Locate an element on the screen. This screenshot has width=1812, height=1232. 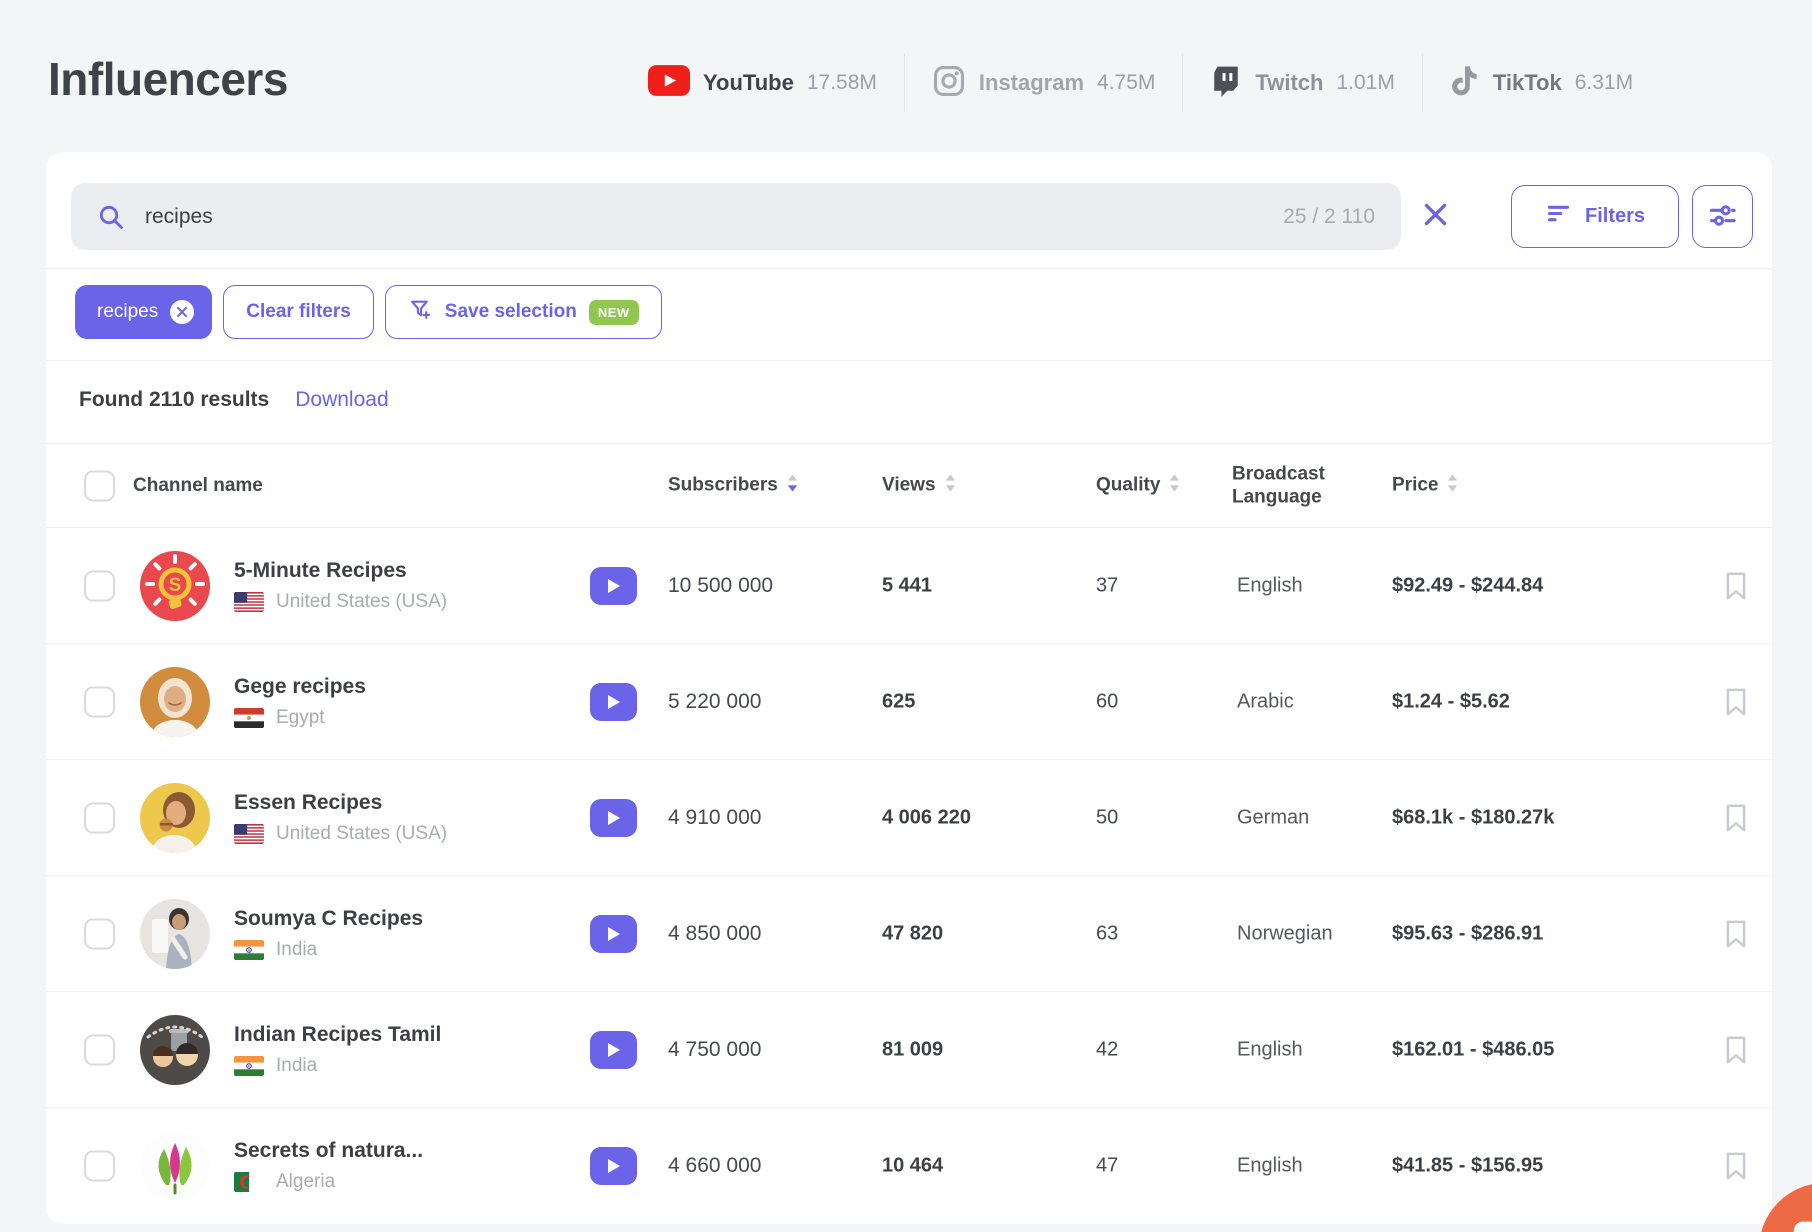
svg-text: S is located at coordinates (175, 585).